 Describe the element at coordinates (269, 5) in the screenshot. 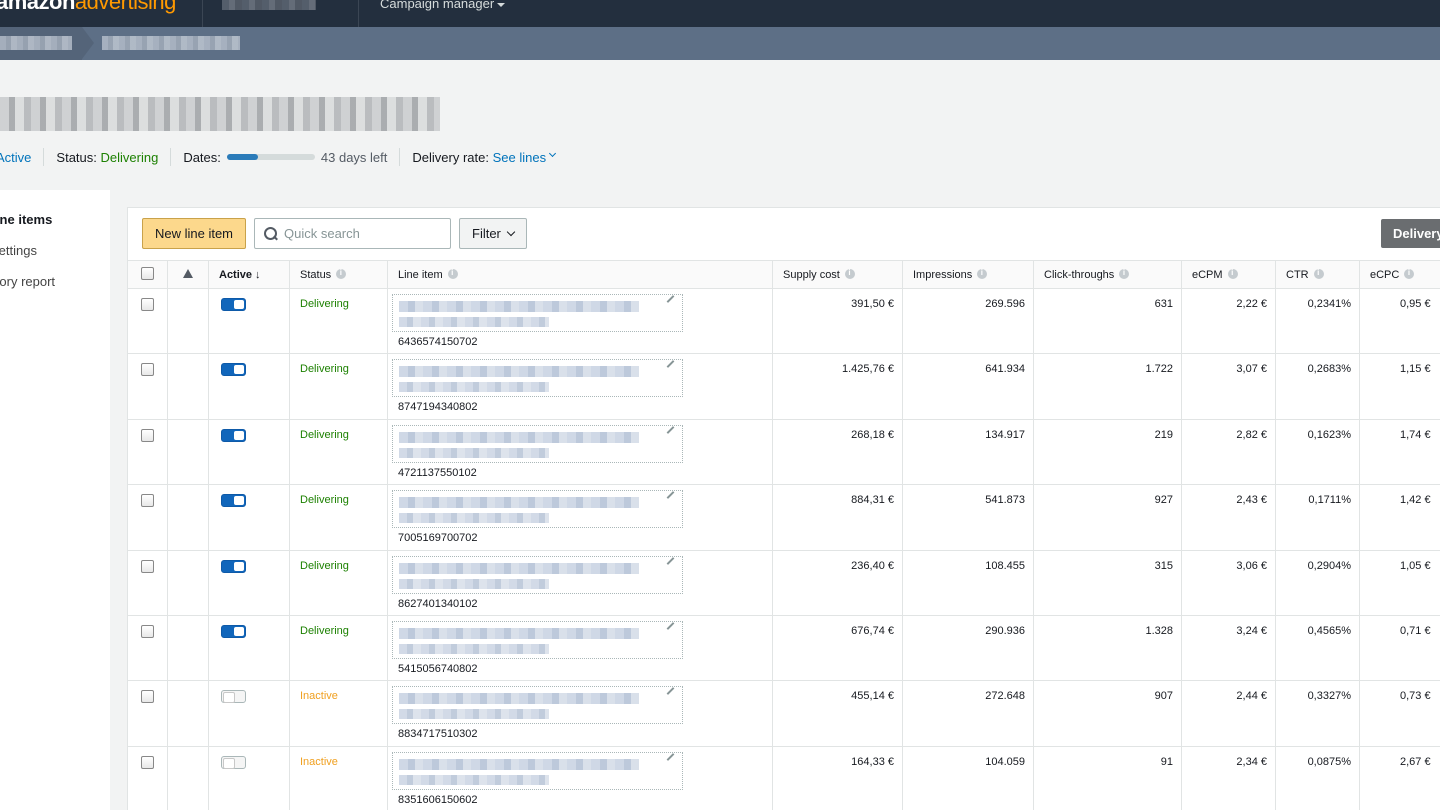

I see `account-selector-blurred` at that location.